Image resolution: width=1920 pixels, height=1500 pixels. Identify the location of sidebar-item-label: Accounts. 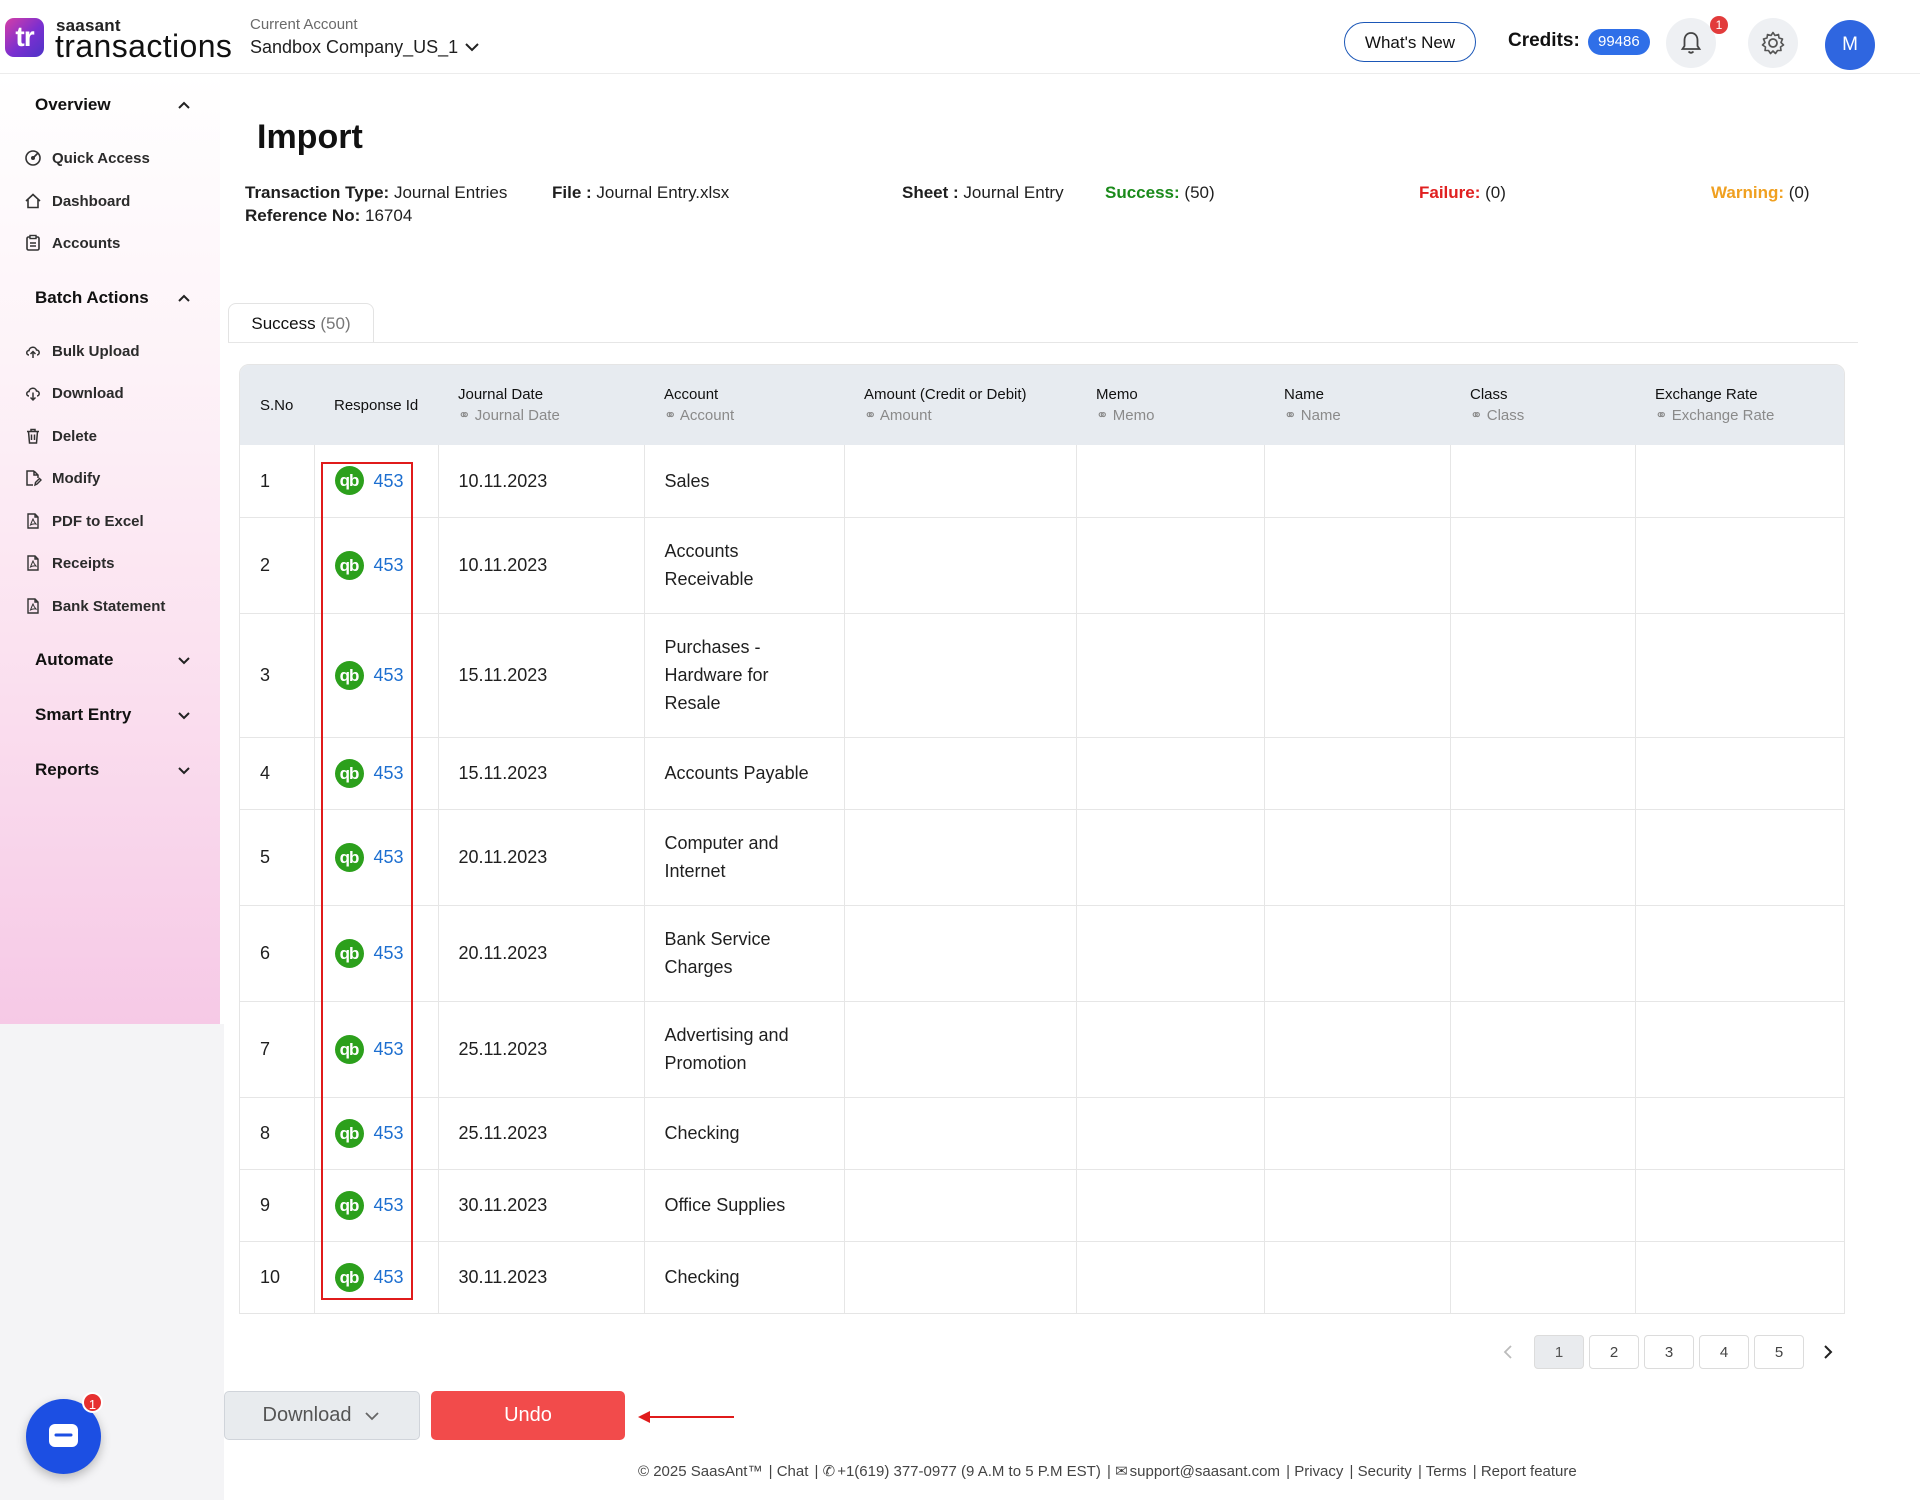
(86, 243).